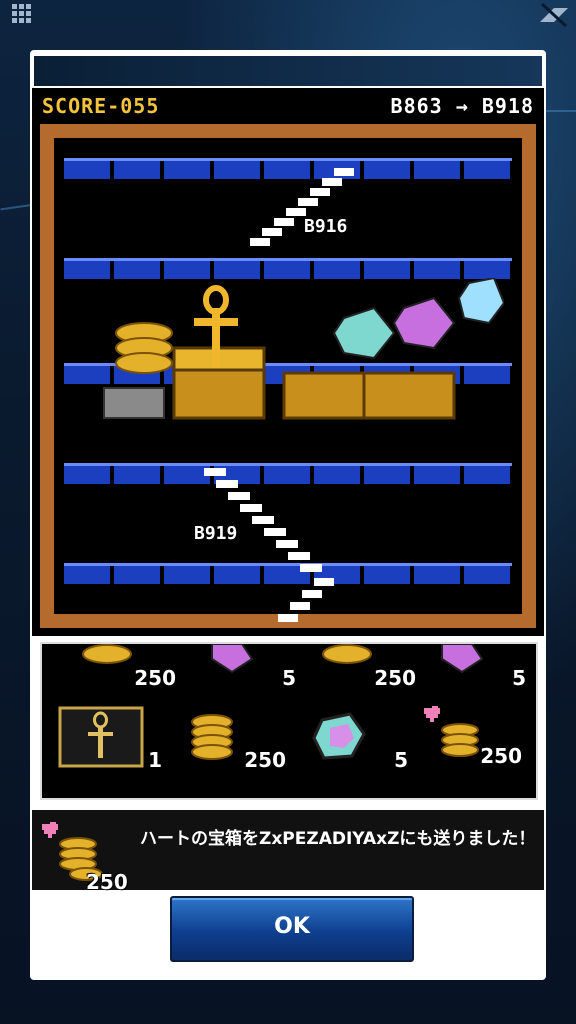 The height and width of the screenshot is (1024, 576). Describe the element at coordinates (303, 349) in the screenshot. I see `treasure-pile` at that location.